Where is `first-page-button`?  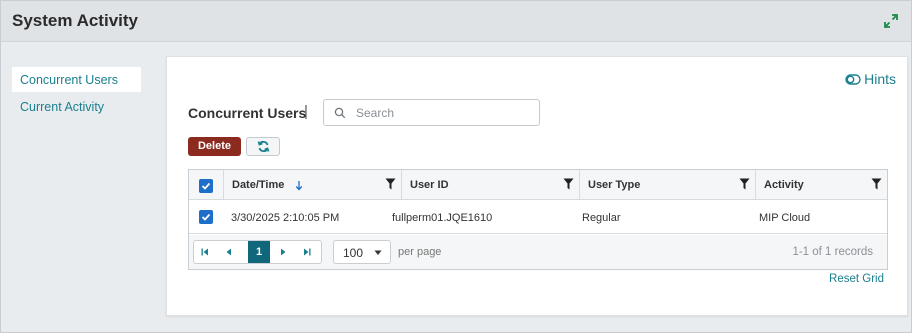
first-page-button is located at coordinates (205, 252).